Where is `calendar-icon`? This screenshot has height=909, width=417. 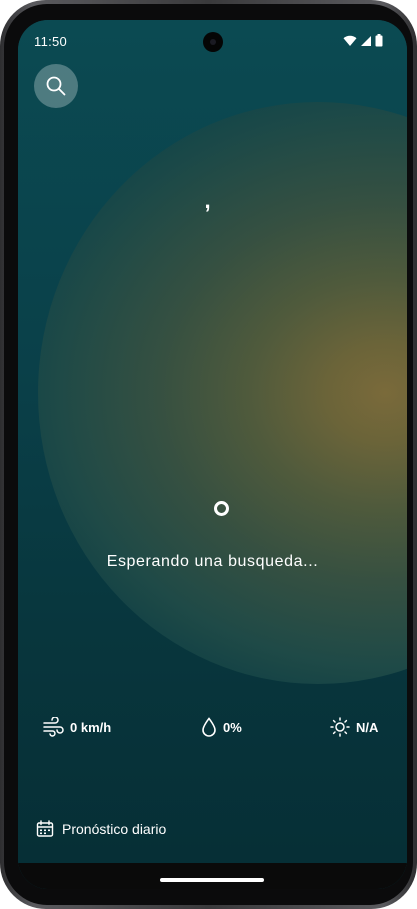
calendar-icon is located at coordinates (45, 829).